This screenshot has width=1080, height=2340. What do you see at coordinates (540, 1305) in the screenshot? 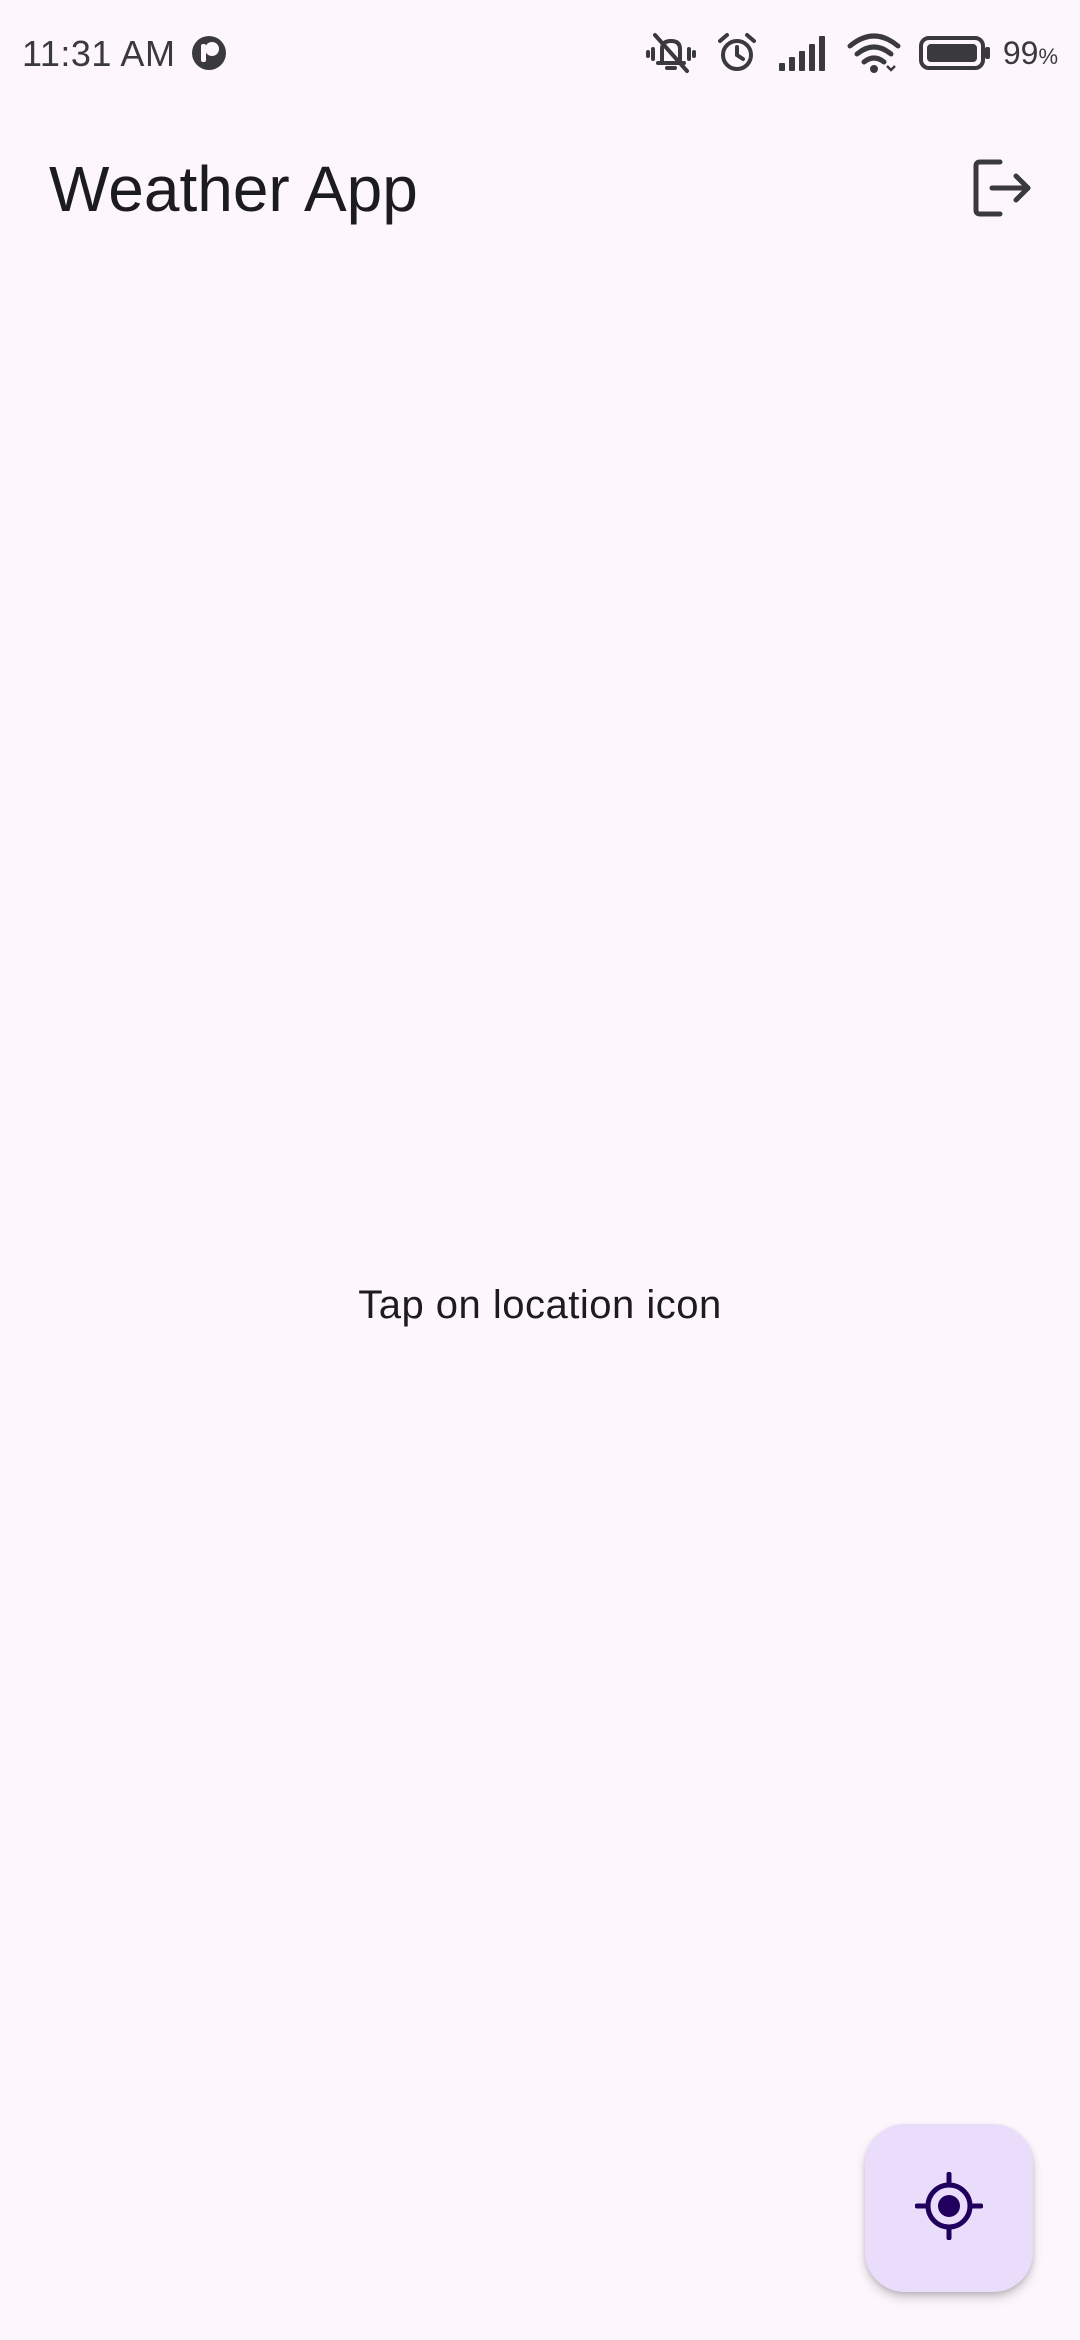
I see `empty-state-message: Tap on location icon` at bounding box center [540, 1305].